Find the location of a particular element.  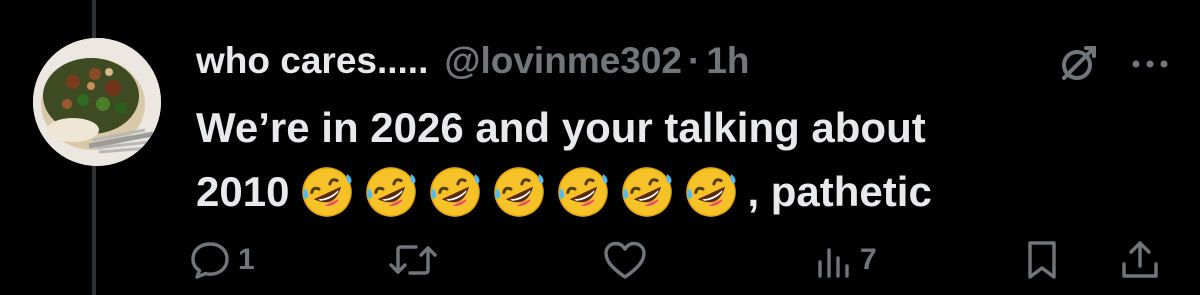

reply-icon is located at coordinates (210, 260).